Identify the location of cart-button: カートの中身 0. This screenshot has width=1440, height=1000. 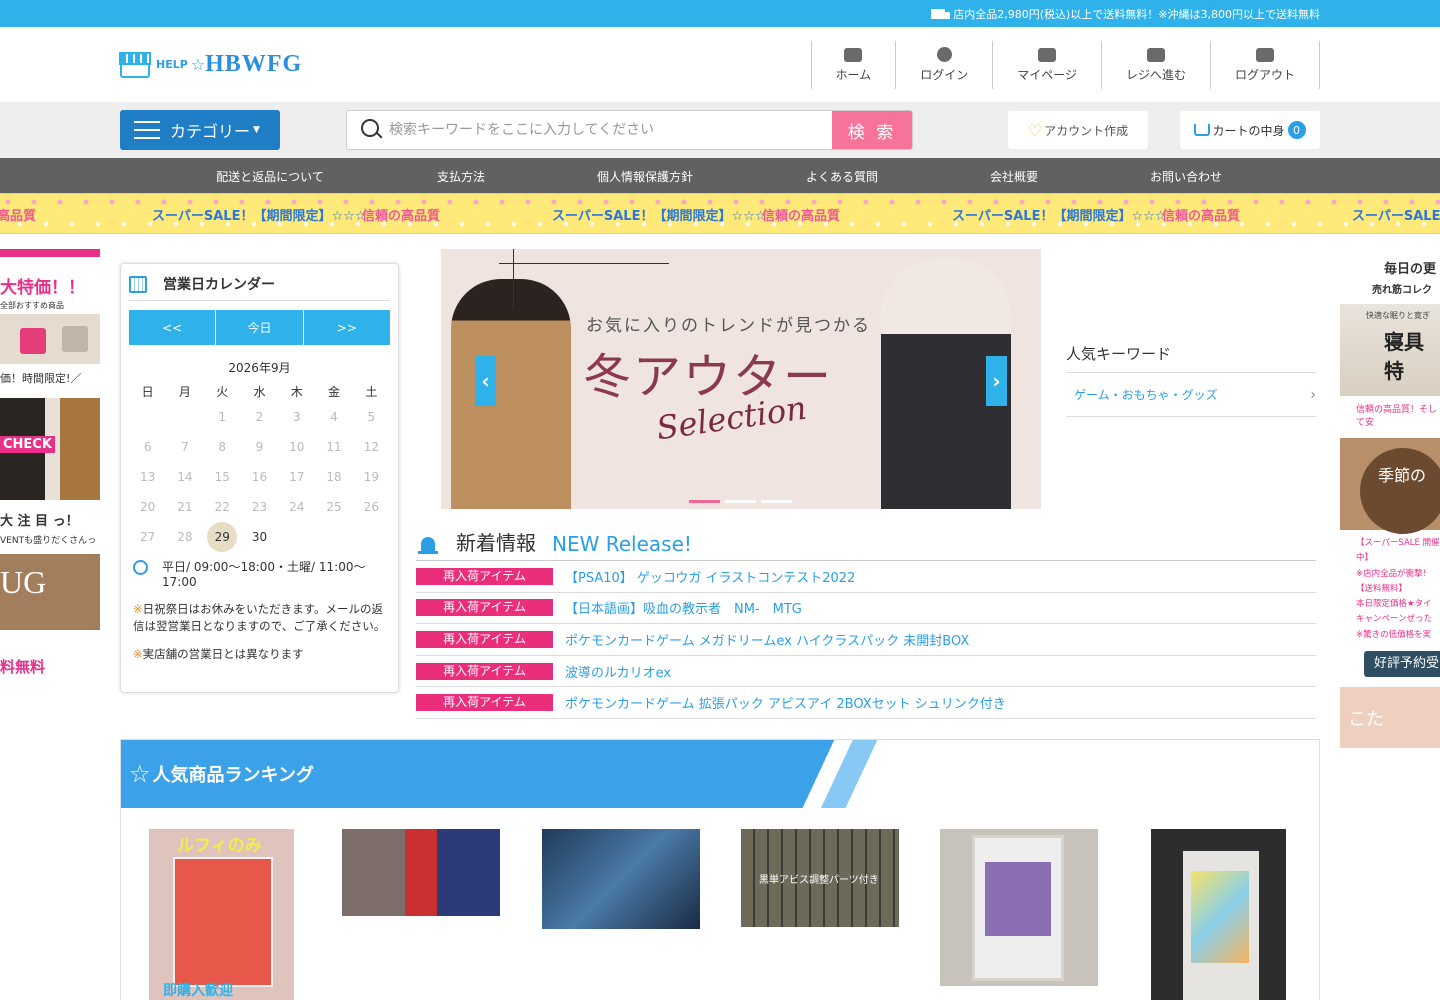
(1250, 130).